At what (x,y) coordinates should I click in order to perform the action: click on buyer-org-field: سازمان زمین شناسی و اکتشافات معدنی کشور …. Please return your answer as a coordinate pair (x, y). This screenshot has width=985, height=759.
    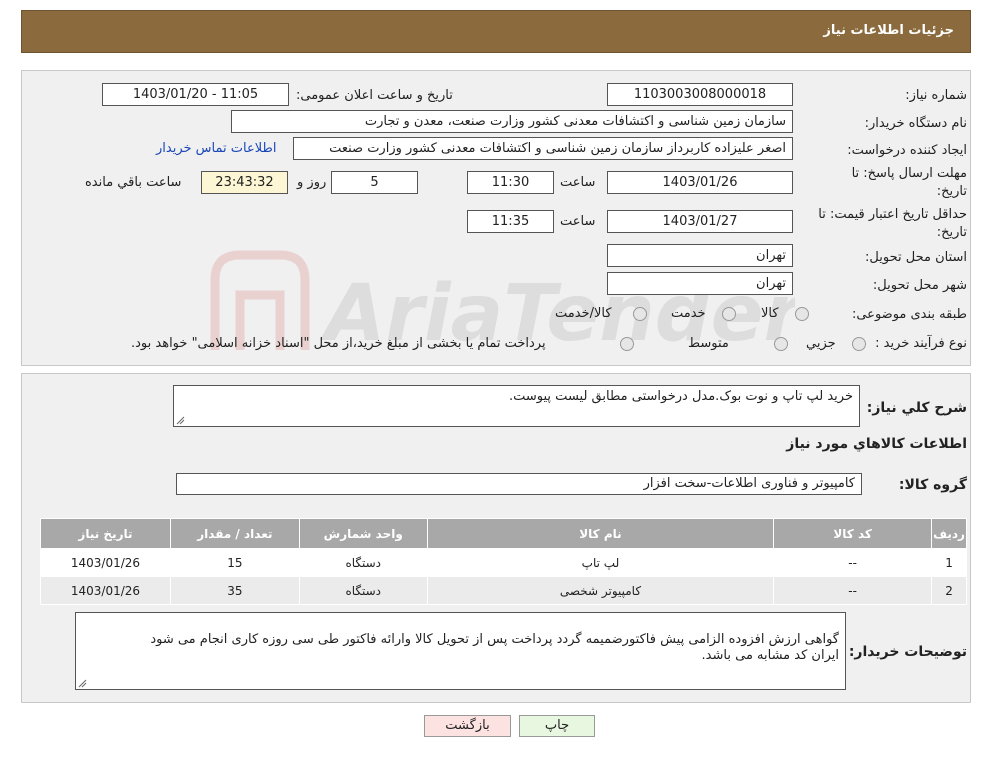
    Looking at the image, I should click on (512, 121).